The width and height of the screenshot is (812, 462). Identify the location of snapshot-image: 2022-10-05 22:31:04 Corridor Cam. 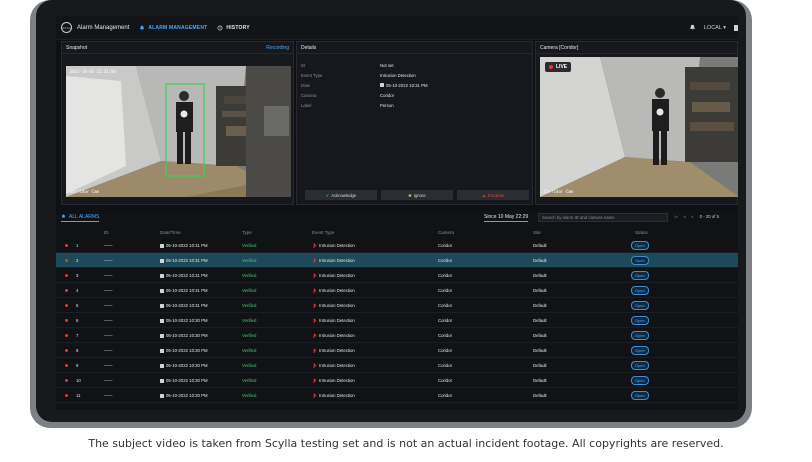
(178, 131).